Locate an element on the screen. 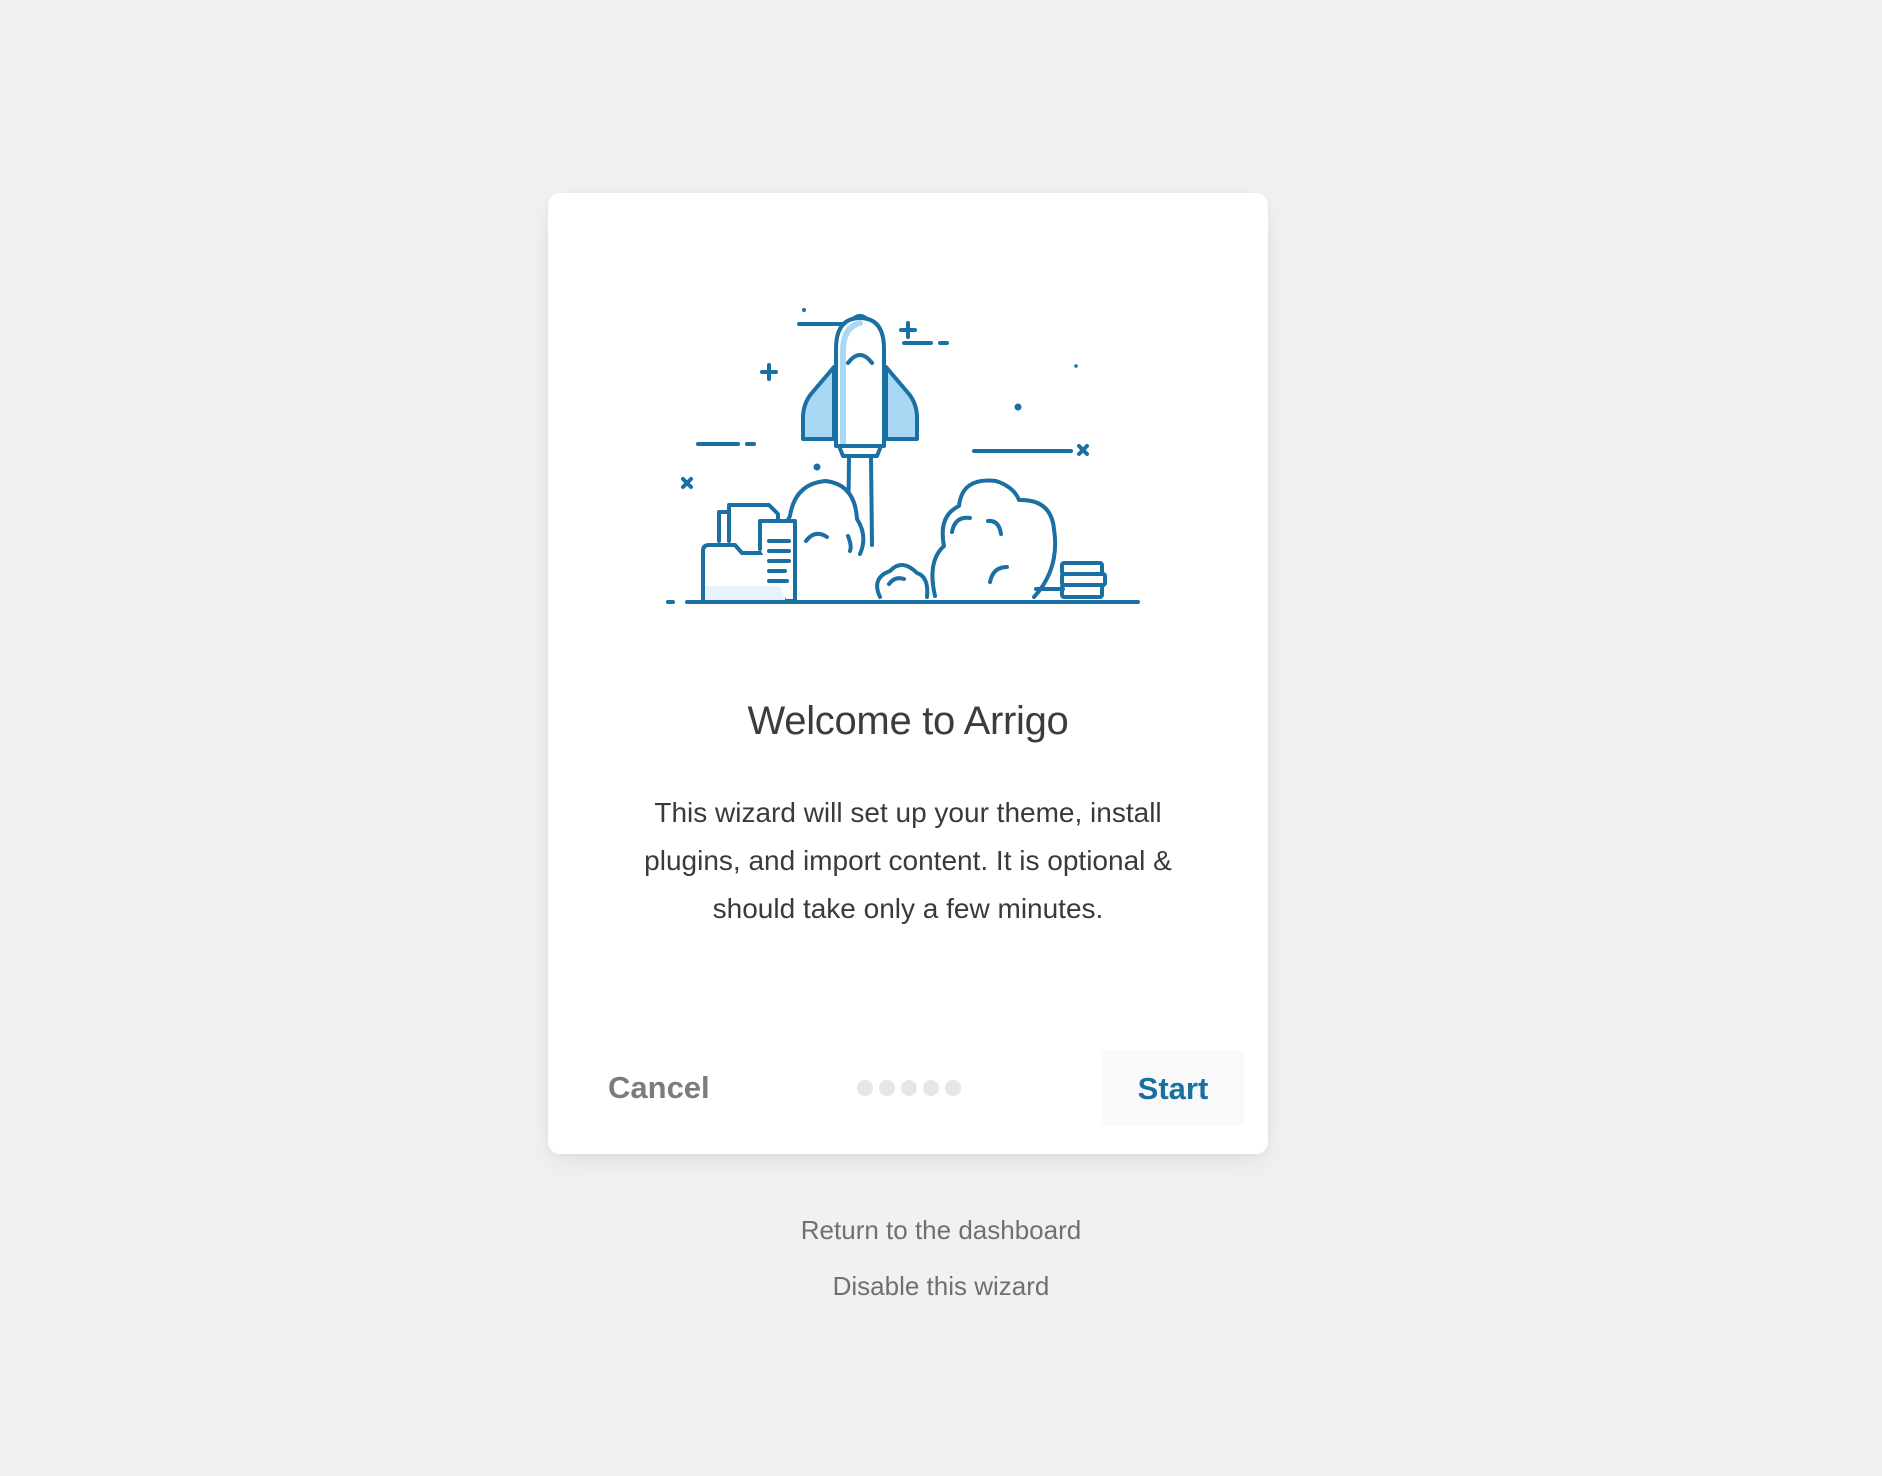 The width and height of the screenshot is (1882, 1476). cancel-button: Cancel is located at coordinates (659, 1088).